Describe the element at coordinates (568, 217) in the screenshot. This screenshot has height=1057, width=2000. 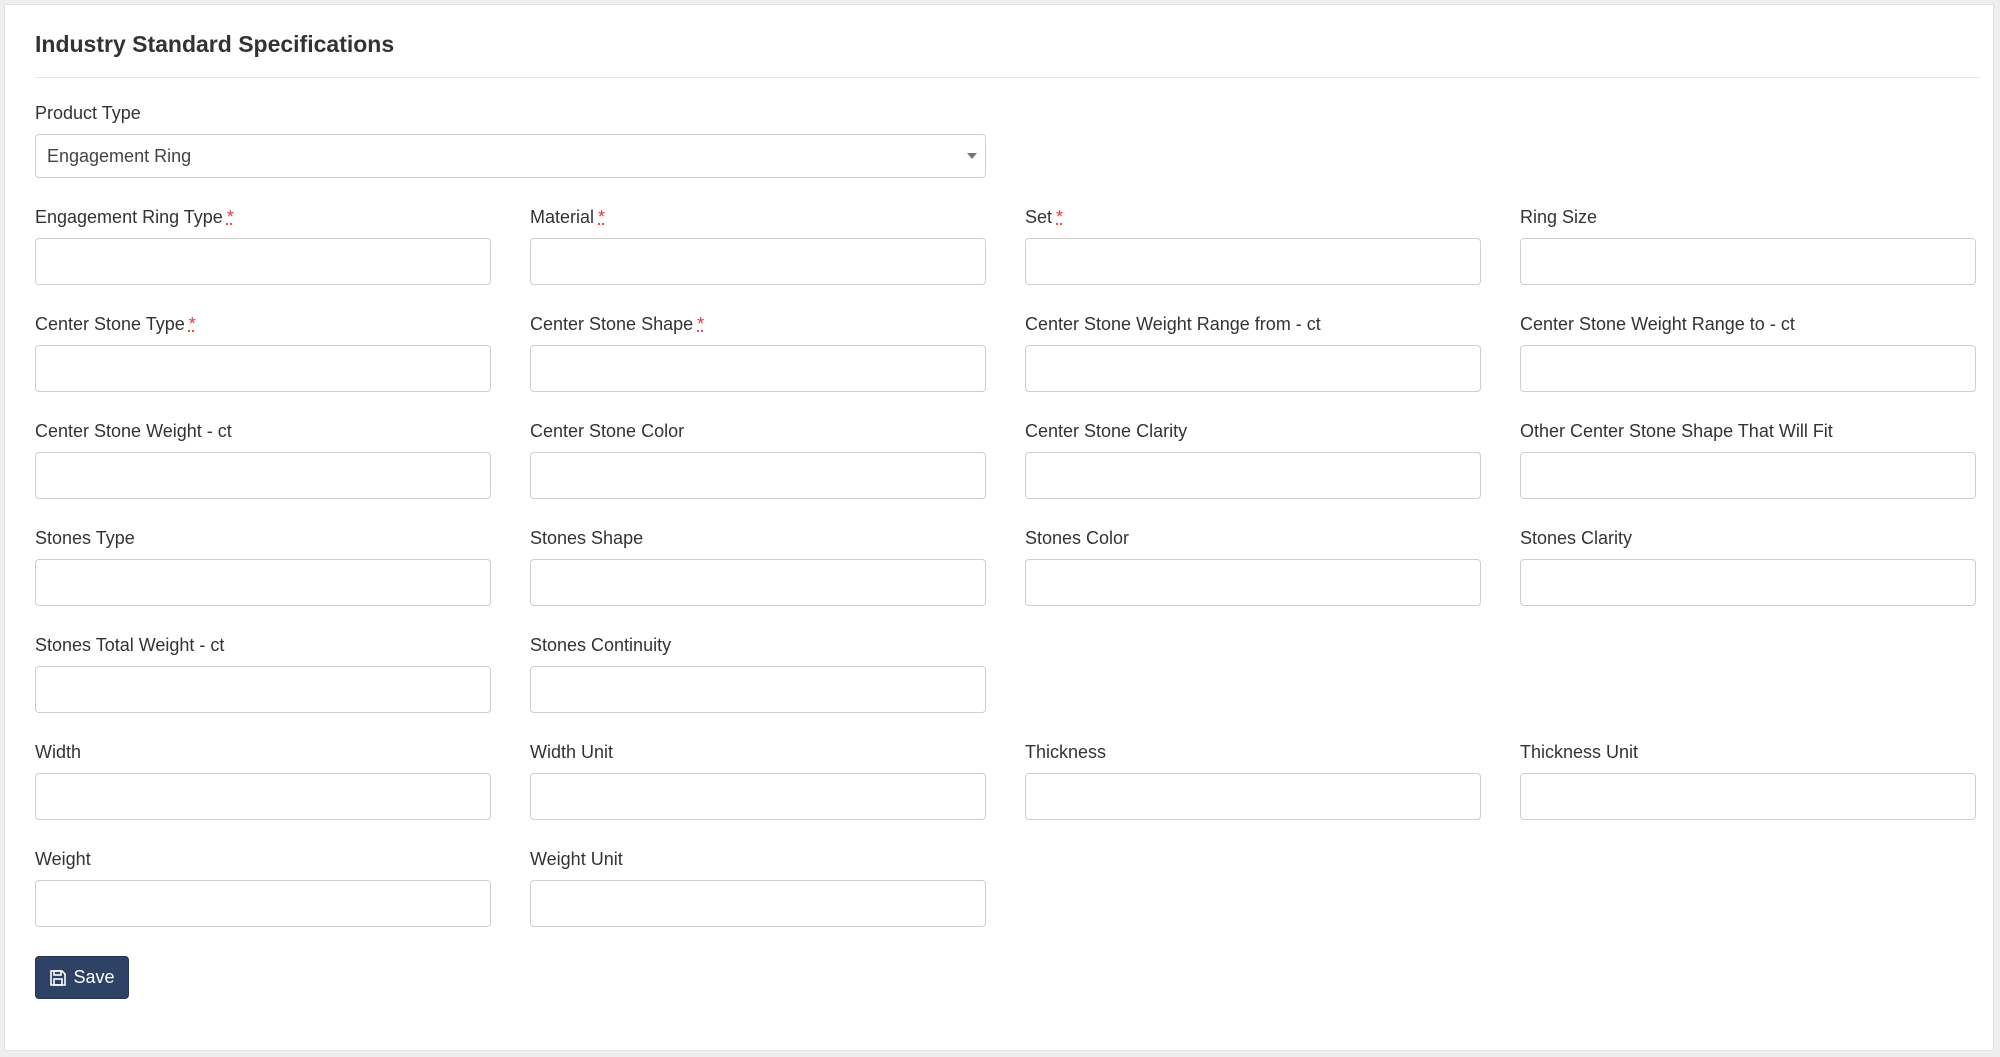
I see `material-label: Material *` at that location.